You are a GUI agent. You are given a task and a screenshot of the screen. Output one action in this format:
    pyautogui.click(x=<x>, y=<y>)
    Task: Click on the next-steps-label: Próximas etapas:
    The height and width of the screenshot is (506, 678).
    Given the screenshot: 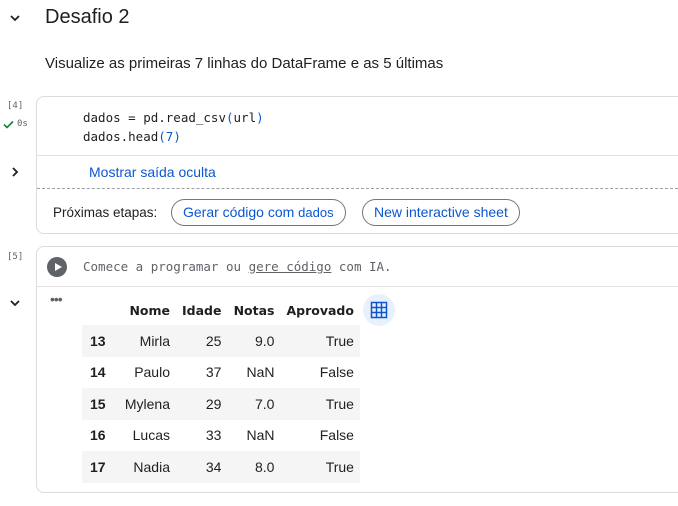 What is the action you would take?
    pyautogui.click(x=105, y=212)
    